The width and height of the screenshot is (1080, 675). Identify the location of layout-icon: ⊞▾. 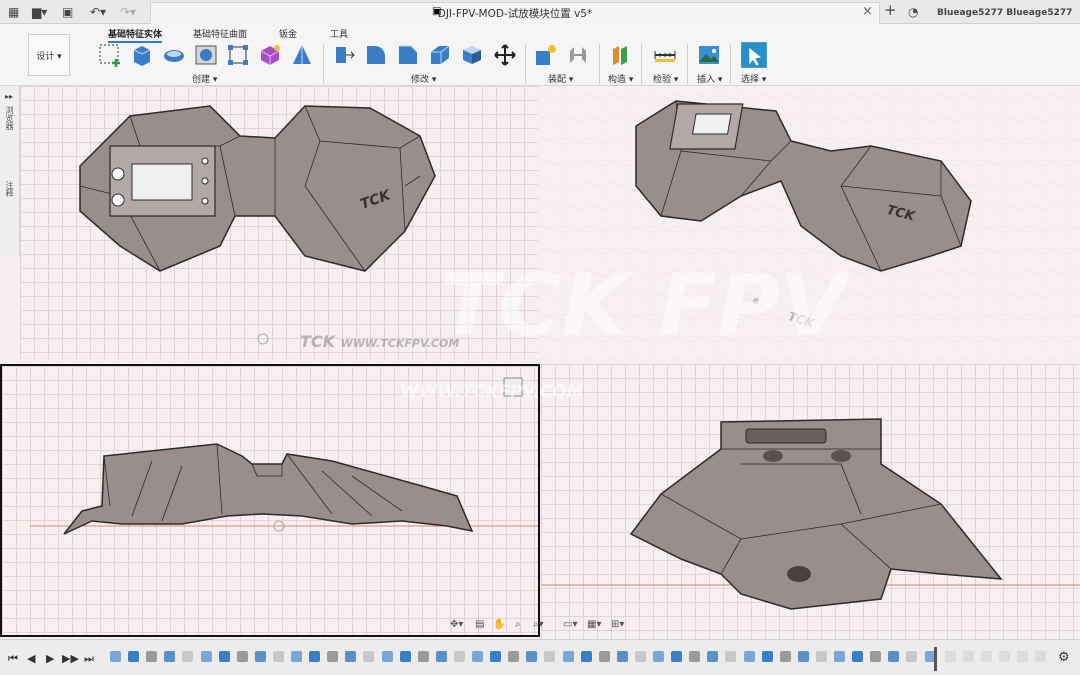
(617, 624).